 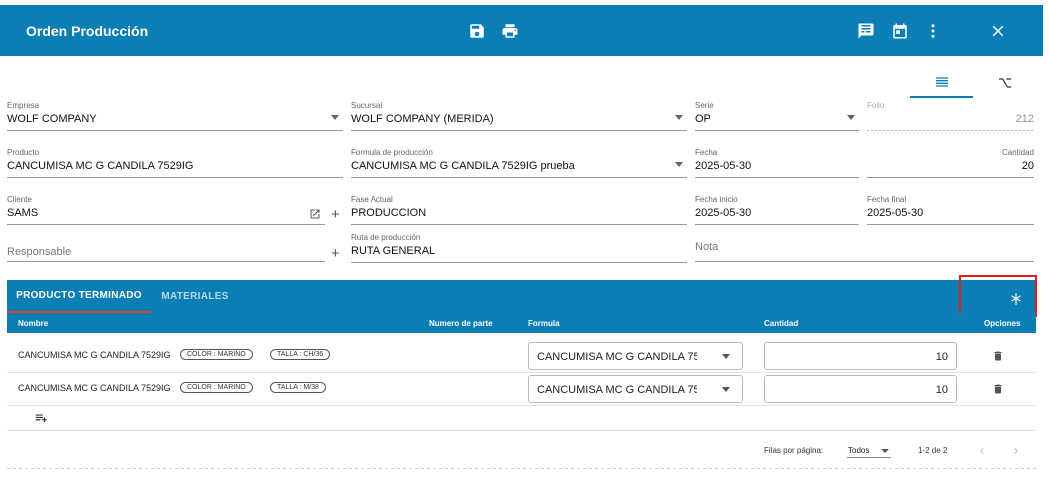 What do you see at coordinates (175, 163) in the screenshot?
I see `producto-field: Producto CANCUMISA MC G CANDILA 7529IG` at bounding box center [175, 163].